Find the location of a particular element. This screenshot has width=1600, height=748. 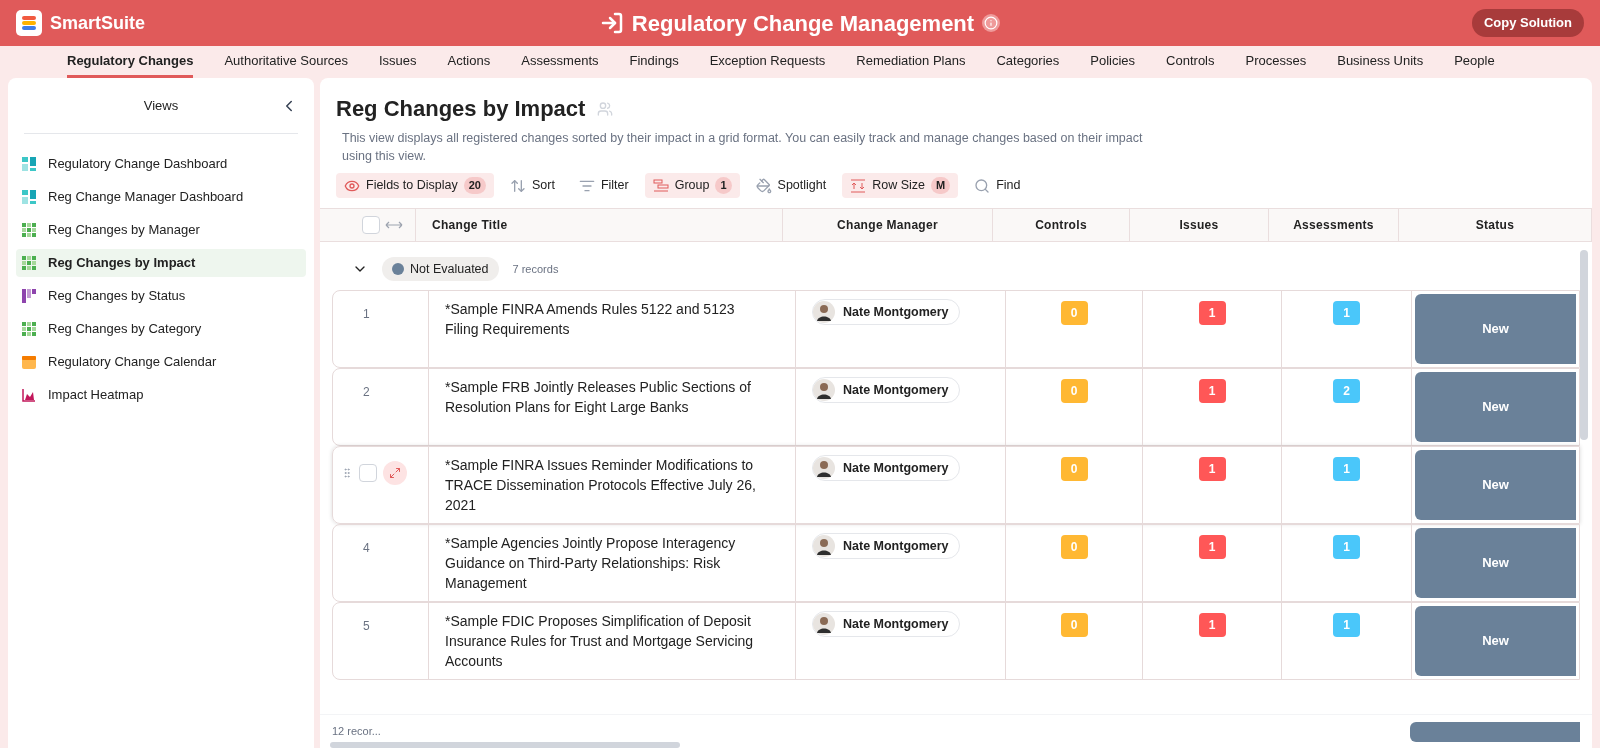

nav-tab: Policies is located at coordinates (1113, 62).